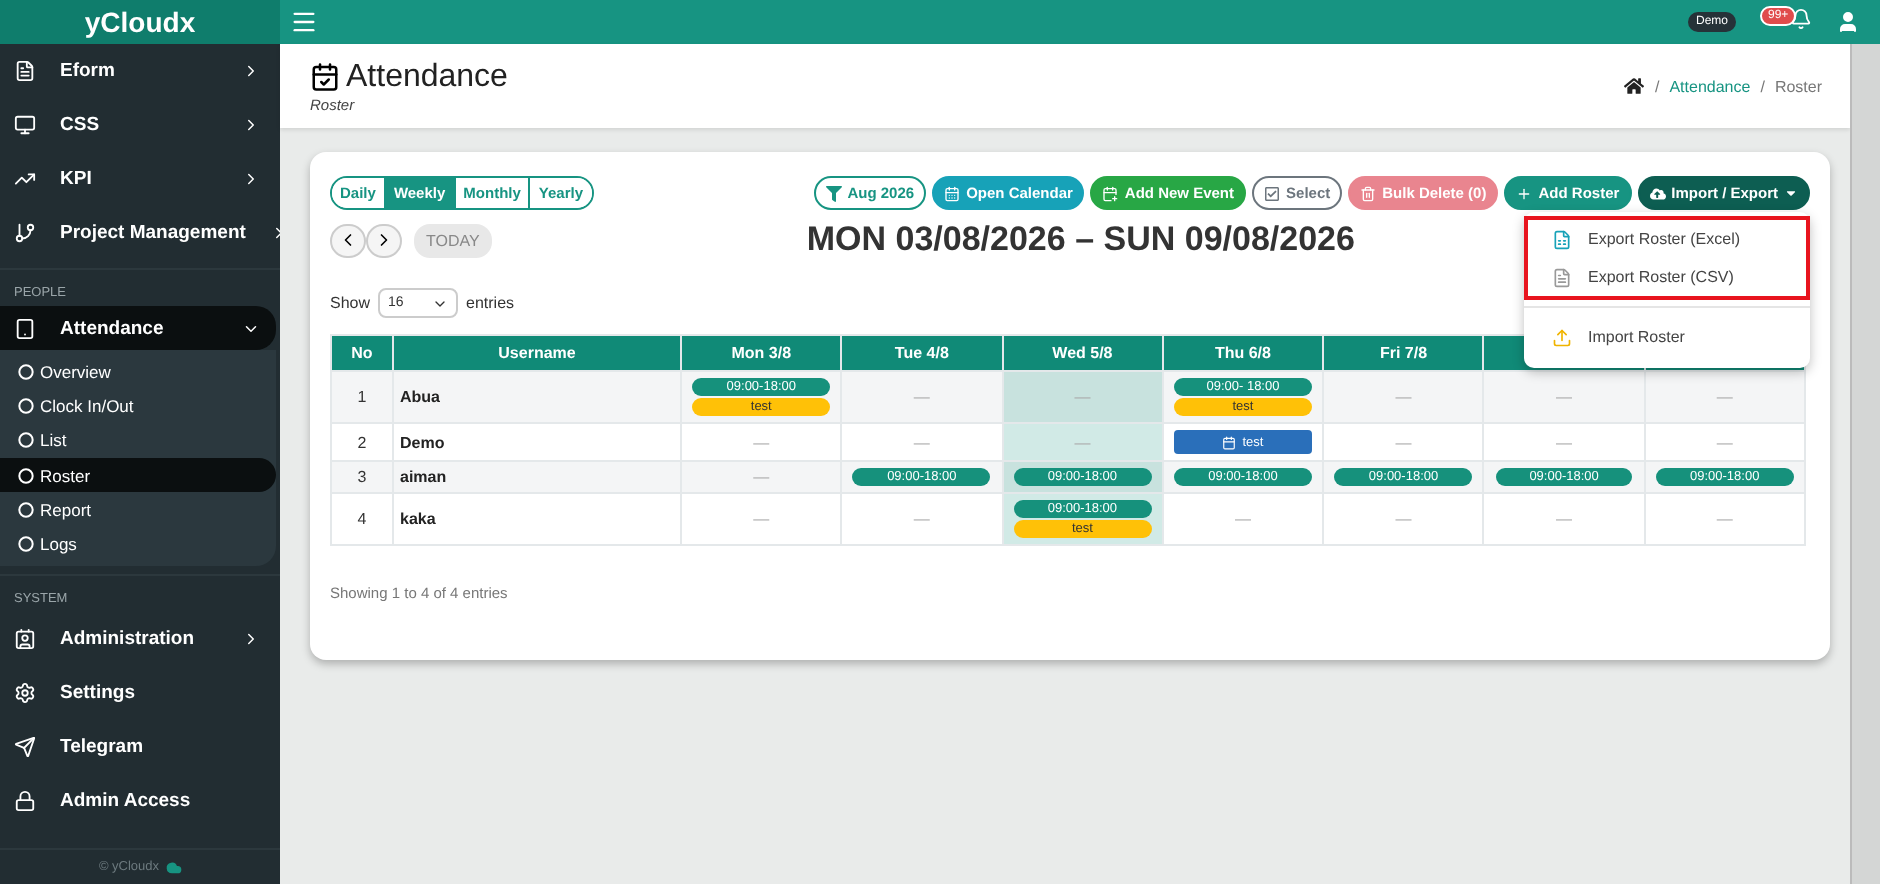  I want to click on plus-icon, so click(1524, 193).